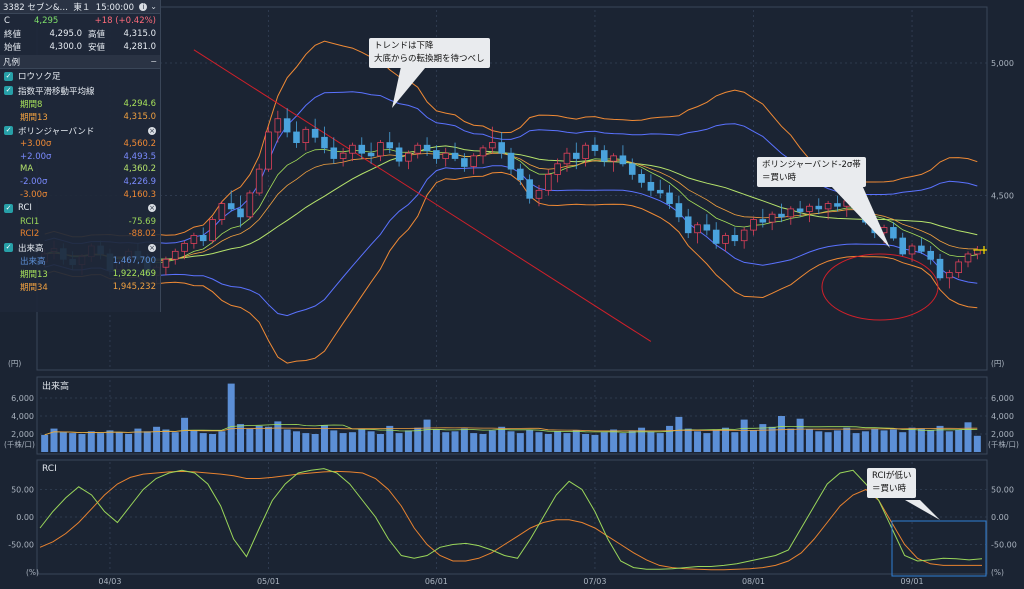 This screenshot has width=1024, height=589. What do you see at coordinates (80, 208) in the screenshot?
I see `legend-rci: ✓ RCI ×` at bounding box center [80, 208].